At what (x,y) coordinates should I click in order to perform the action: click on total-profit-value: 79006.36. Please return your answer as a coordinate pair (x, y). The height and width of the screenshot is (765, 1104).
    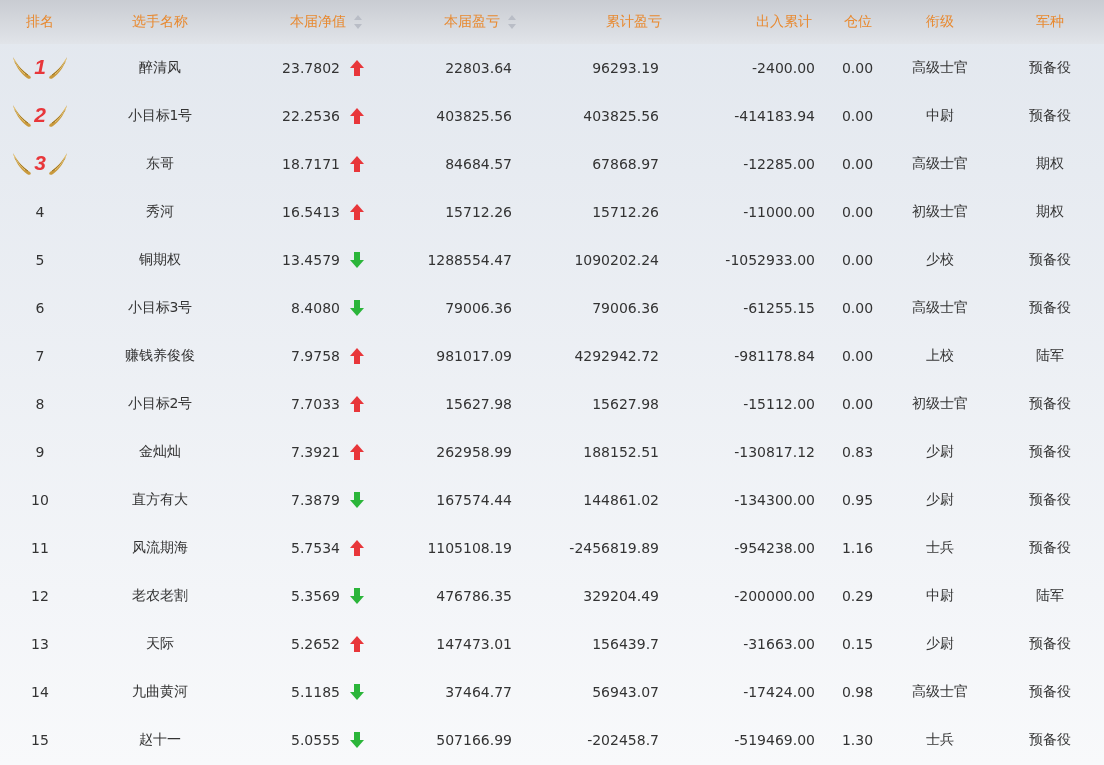
    Looking at the image, I should click on (625, 308).